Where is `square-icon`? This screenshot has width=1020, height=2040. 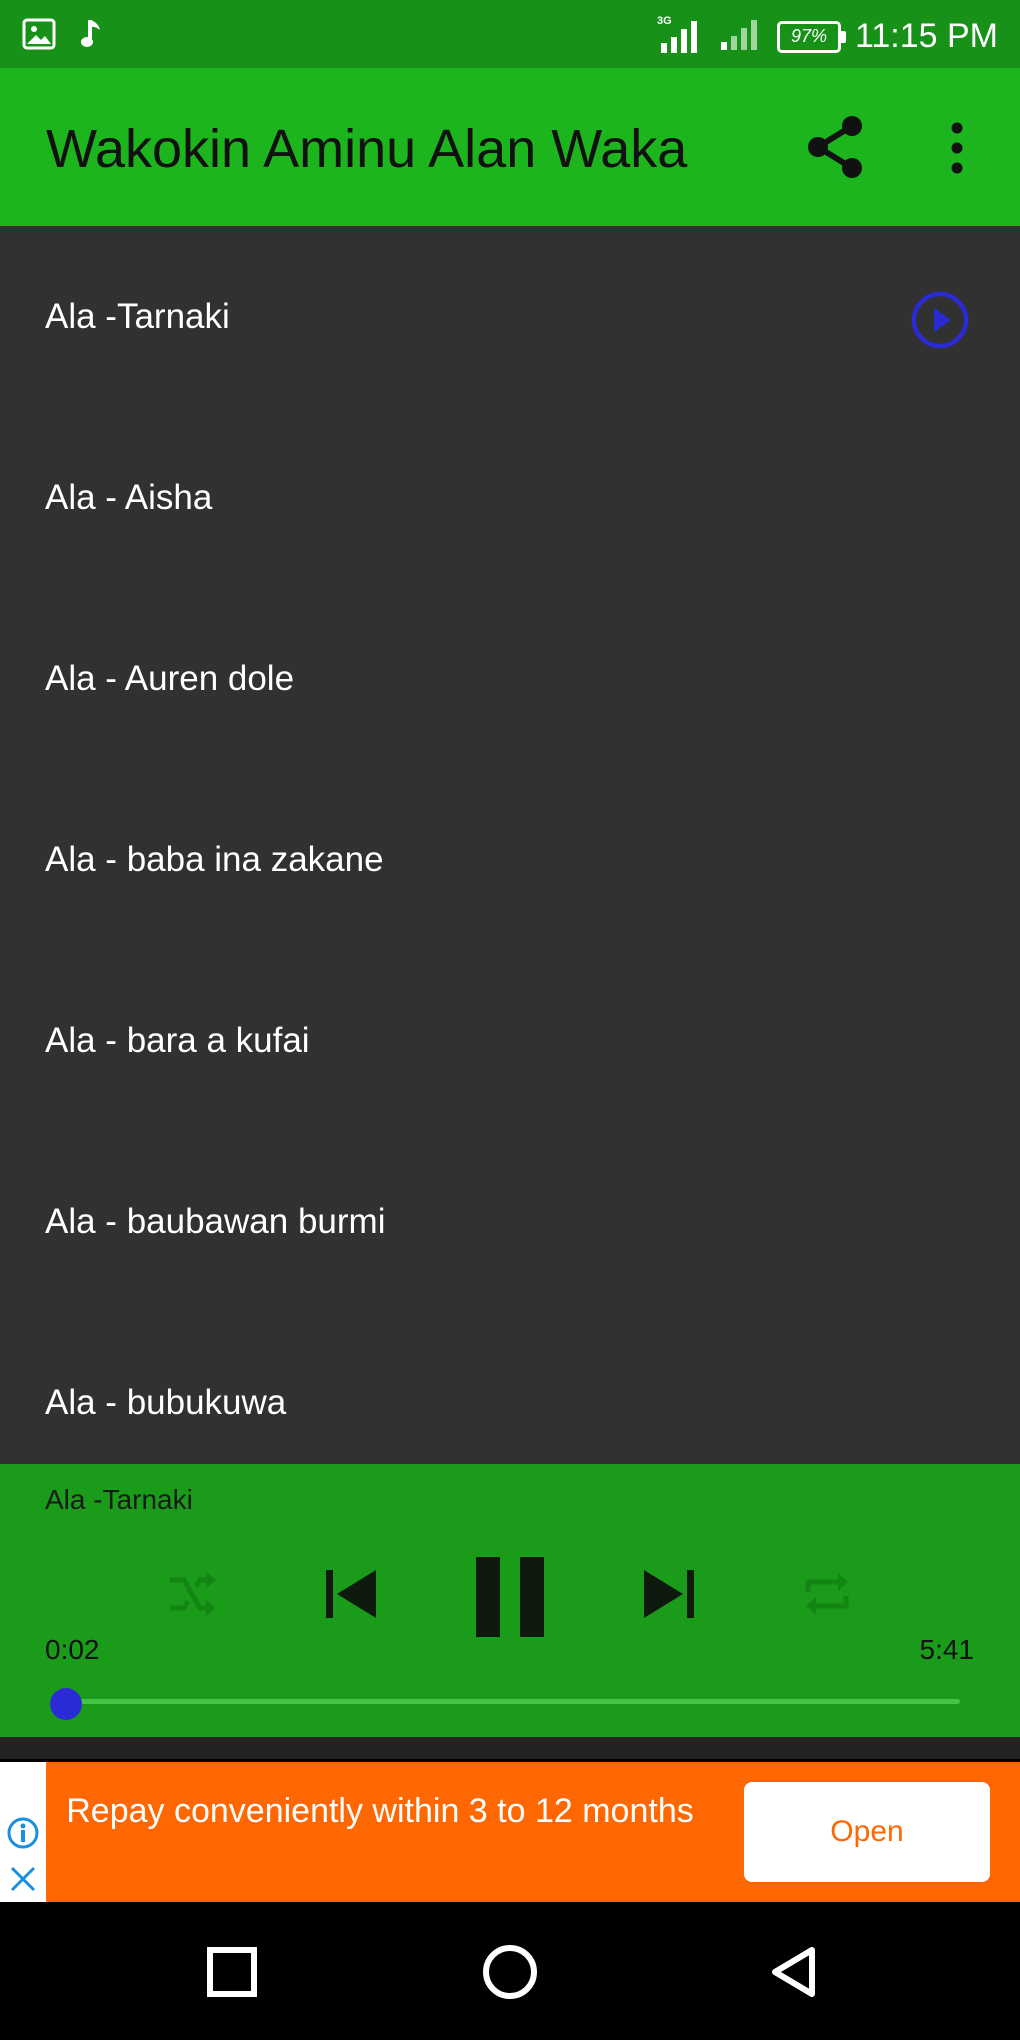
square-icon is located at coordinates (232, 1972).